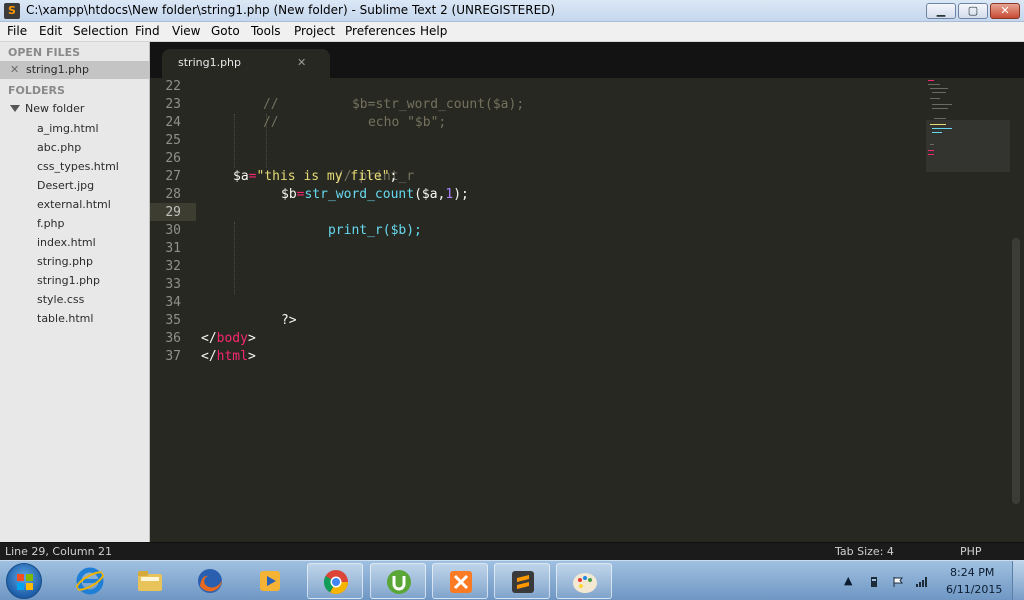 The width and height of the screenshot is (1024, 600). Describe the element at coordinates (265, 311) in the screenshot. I see `code-line-34: ?>` at that location.